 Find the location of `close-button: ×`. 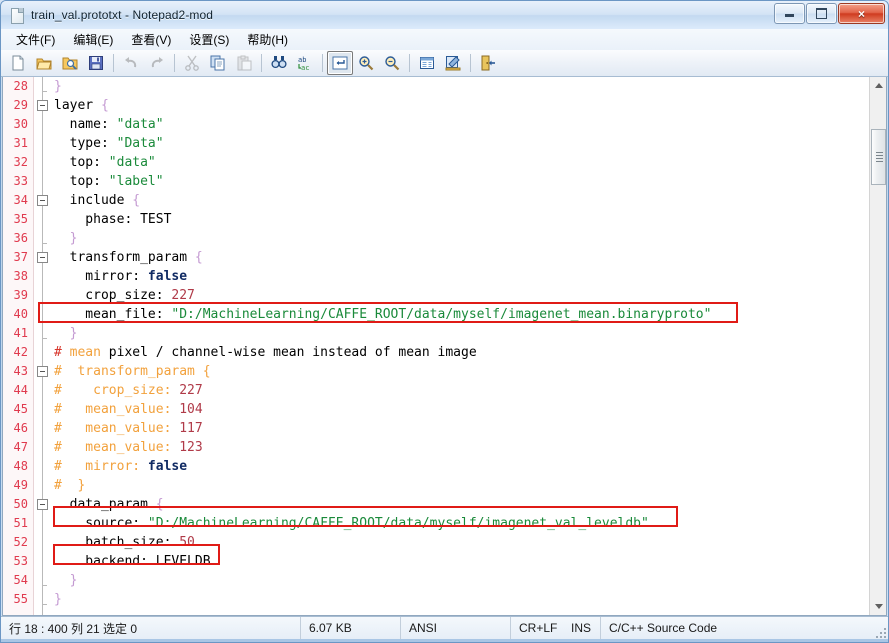

close-button: × is located at coordinates (861, 13).